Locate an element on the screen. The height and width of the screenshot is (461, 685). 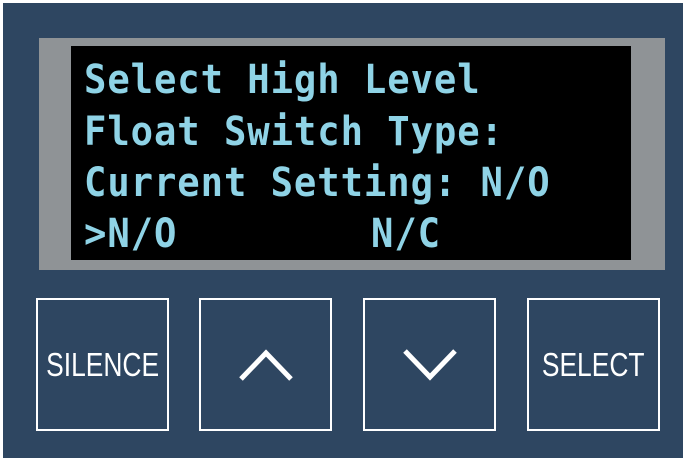
select-button-label: SELECT is located at coordinates (593, 364).